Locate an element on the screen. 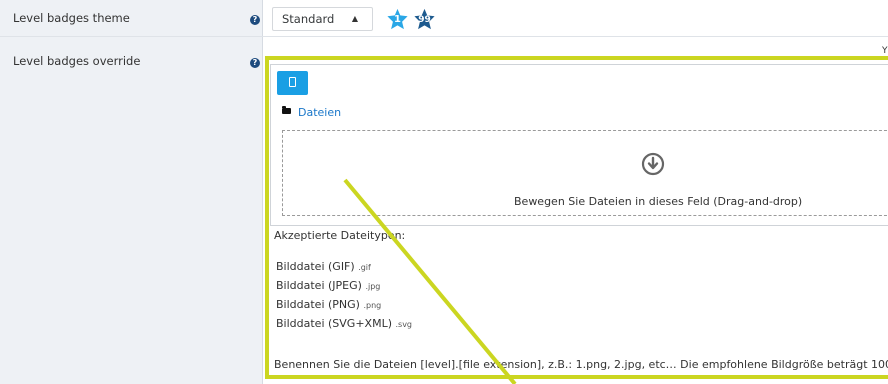 The image size is (888, 384). file-type-item: Bilddatei (PNG) .png is located at coordinates (329, 304).